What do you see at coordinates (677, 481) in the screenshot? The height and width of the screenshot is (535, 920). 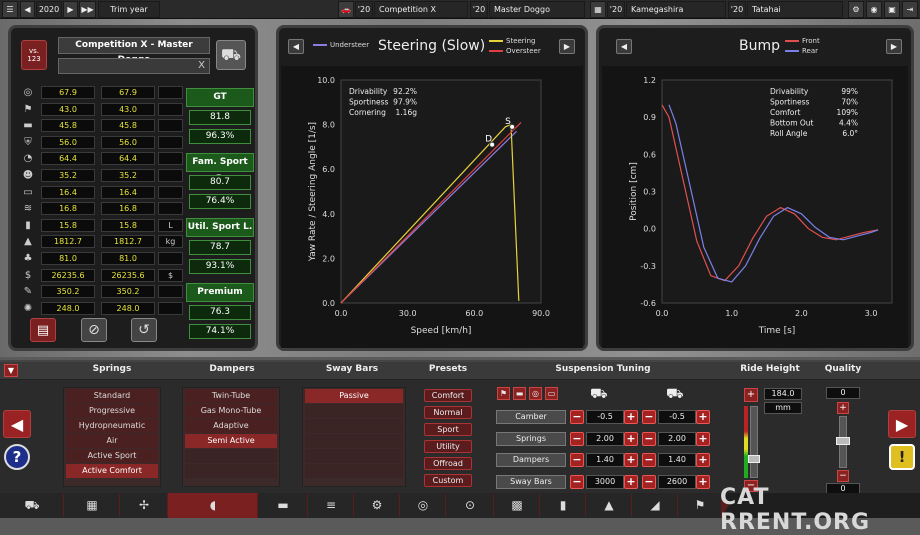 I see `rear-value: 2600` at bounding box center [677, 481].